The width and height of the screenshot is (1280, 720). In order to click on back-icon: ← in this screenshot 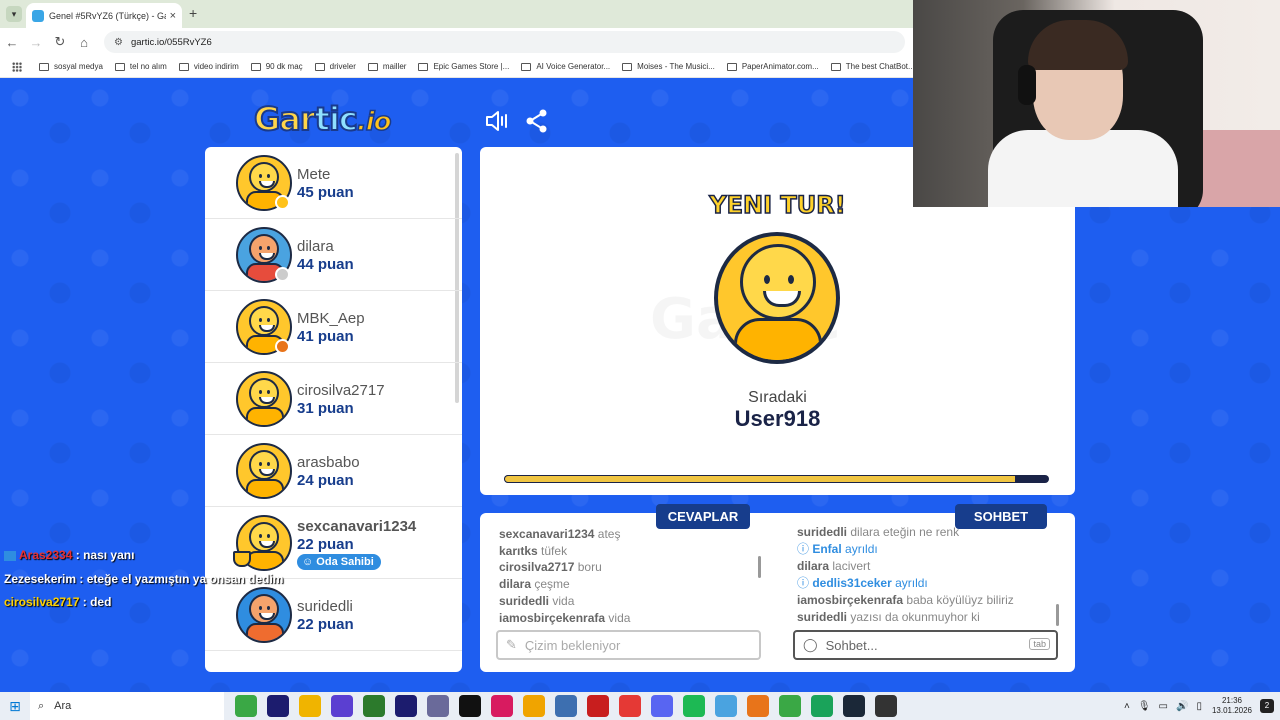, I will do `click(12, 42)`.